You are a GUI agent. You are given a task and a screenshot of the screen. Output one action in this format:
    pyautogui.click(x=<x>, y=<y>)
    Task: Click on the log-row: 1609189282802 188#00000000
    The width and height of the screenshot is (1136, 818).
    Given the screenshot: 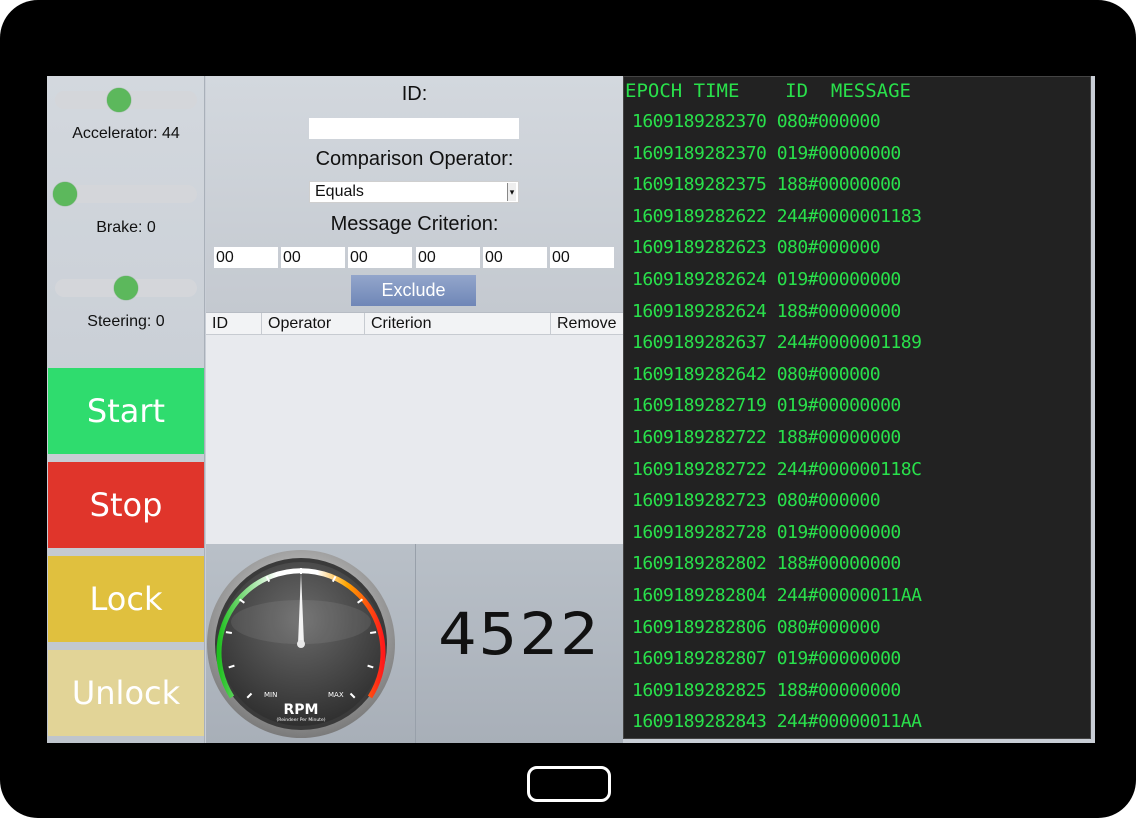 What is the action you would take?
    pyautogui.click(x=766, y=564)
    